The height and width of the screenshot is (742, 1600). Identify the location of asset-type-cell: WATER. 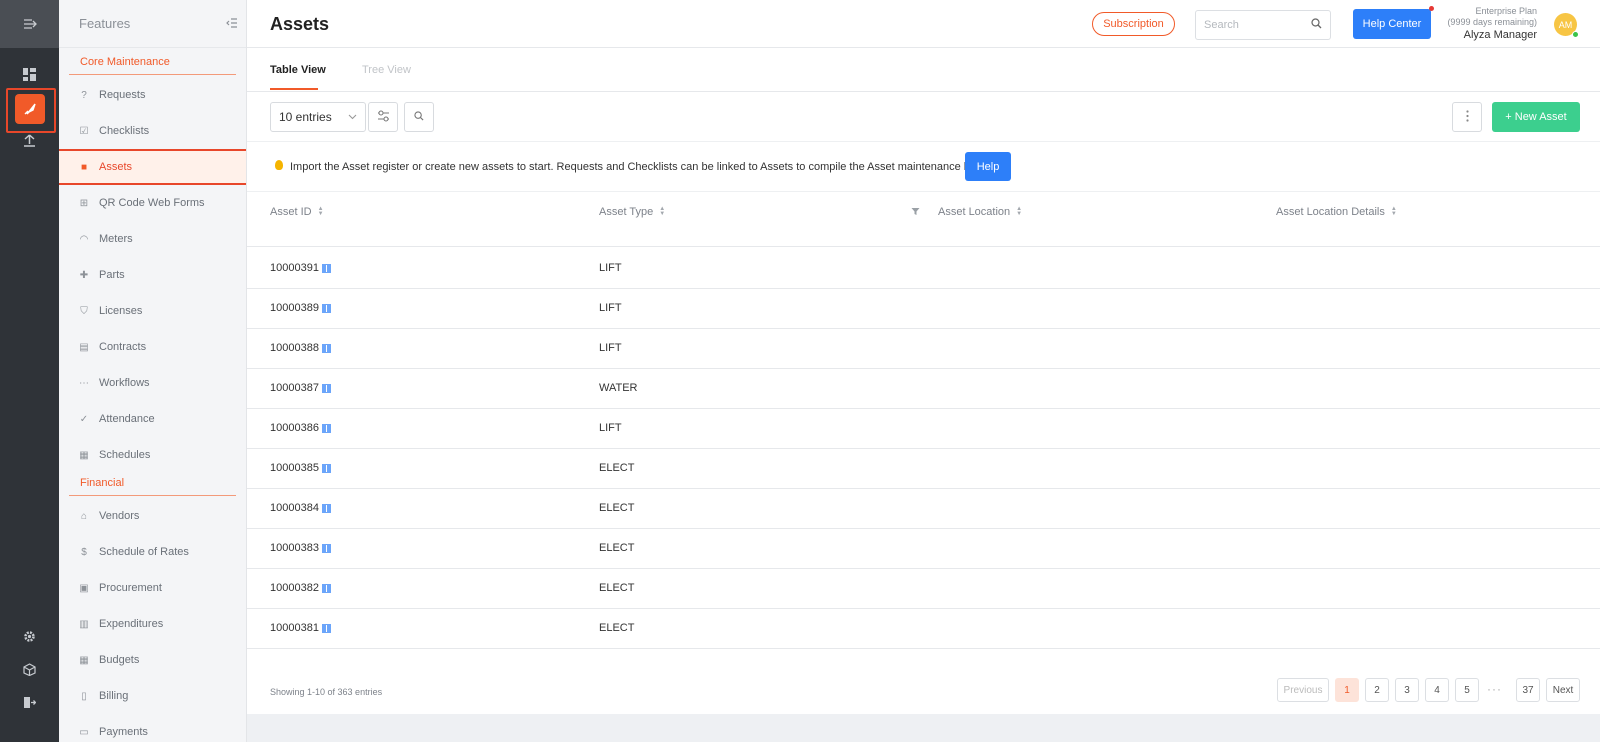
(618, 388).